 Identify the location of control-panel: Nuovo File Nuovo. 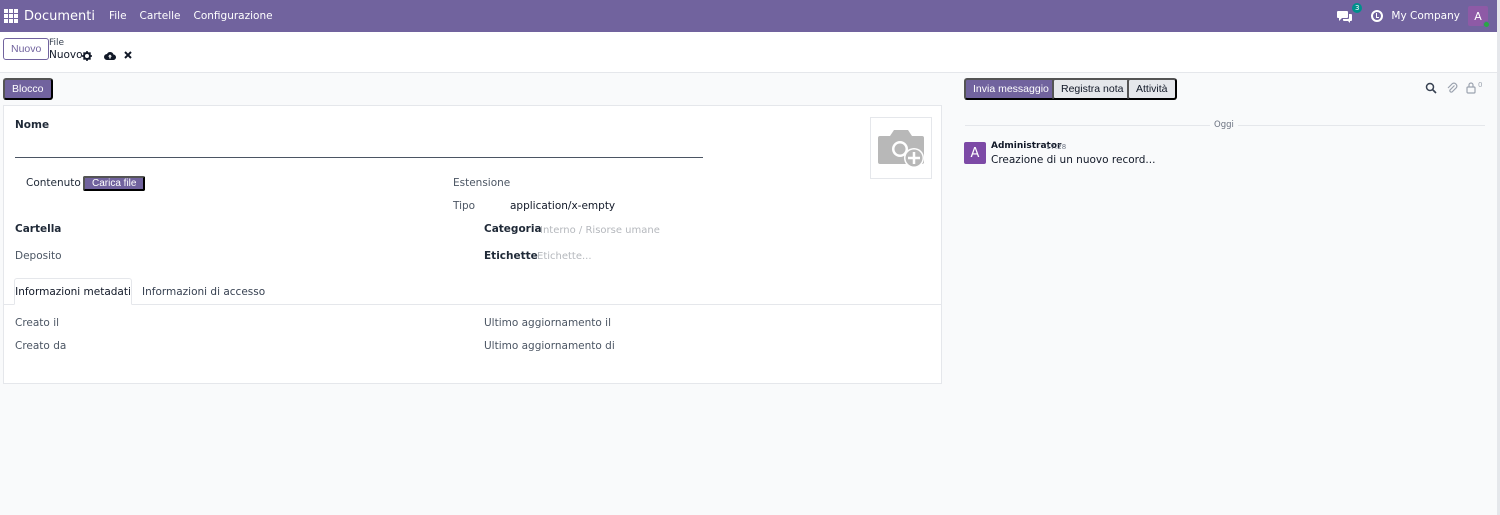
(750, 52).